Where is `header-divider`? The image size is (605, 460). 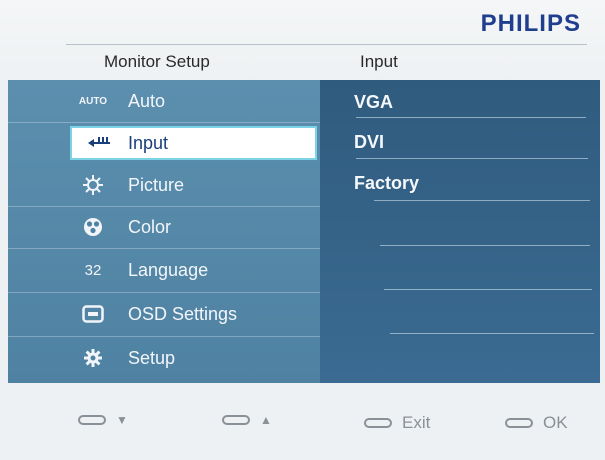
header-divider is located at coordinates (326, 44).